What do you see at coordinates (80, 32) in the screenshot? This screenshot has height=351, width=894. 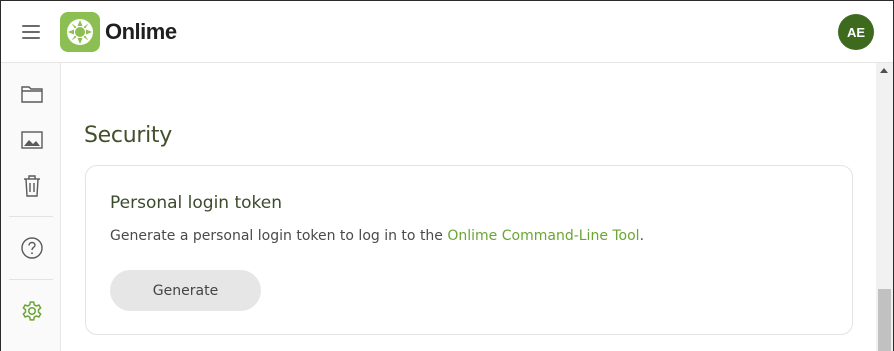 I see `onlime-logo` at bounding box center [80, 32].